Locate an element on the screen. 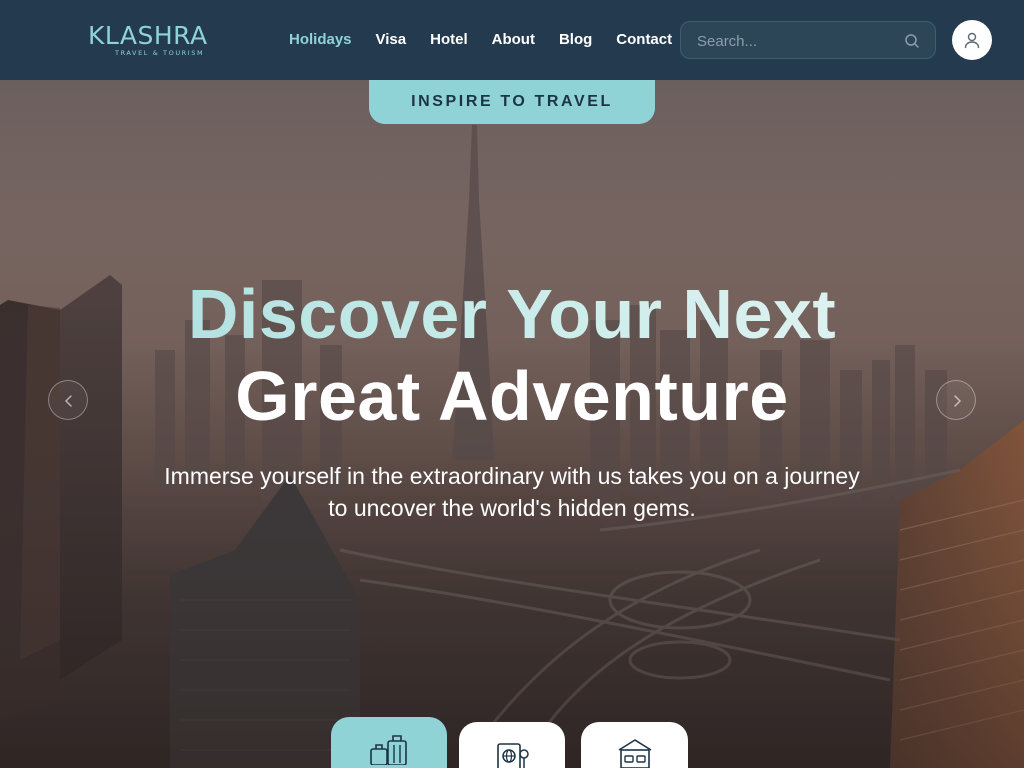  search-icon is located at coordinates (912, 41).